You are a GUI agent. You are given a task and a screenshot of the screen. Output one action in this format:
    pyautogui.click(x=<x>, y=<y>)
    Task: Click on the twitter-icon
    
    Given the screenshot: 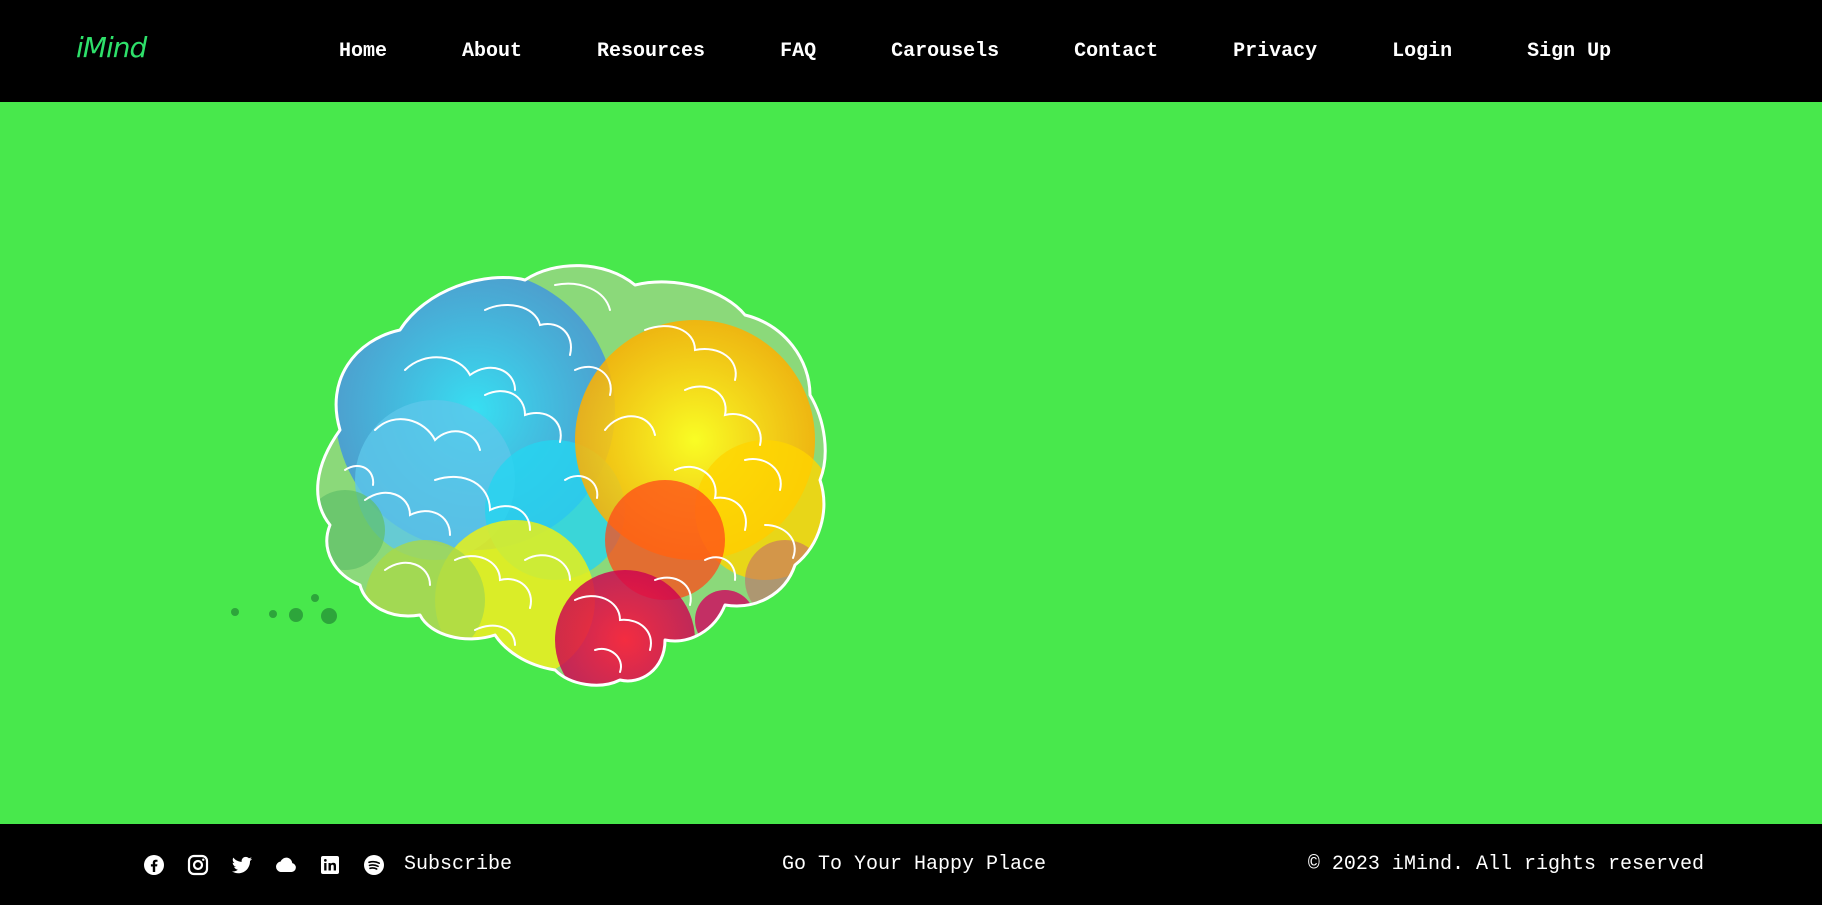 What is the action you would take?
    pyautogui.click(x=242, y=865)
    